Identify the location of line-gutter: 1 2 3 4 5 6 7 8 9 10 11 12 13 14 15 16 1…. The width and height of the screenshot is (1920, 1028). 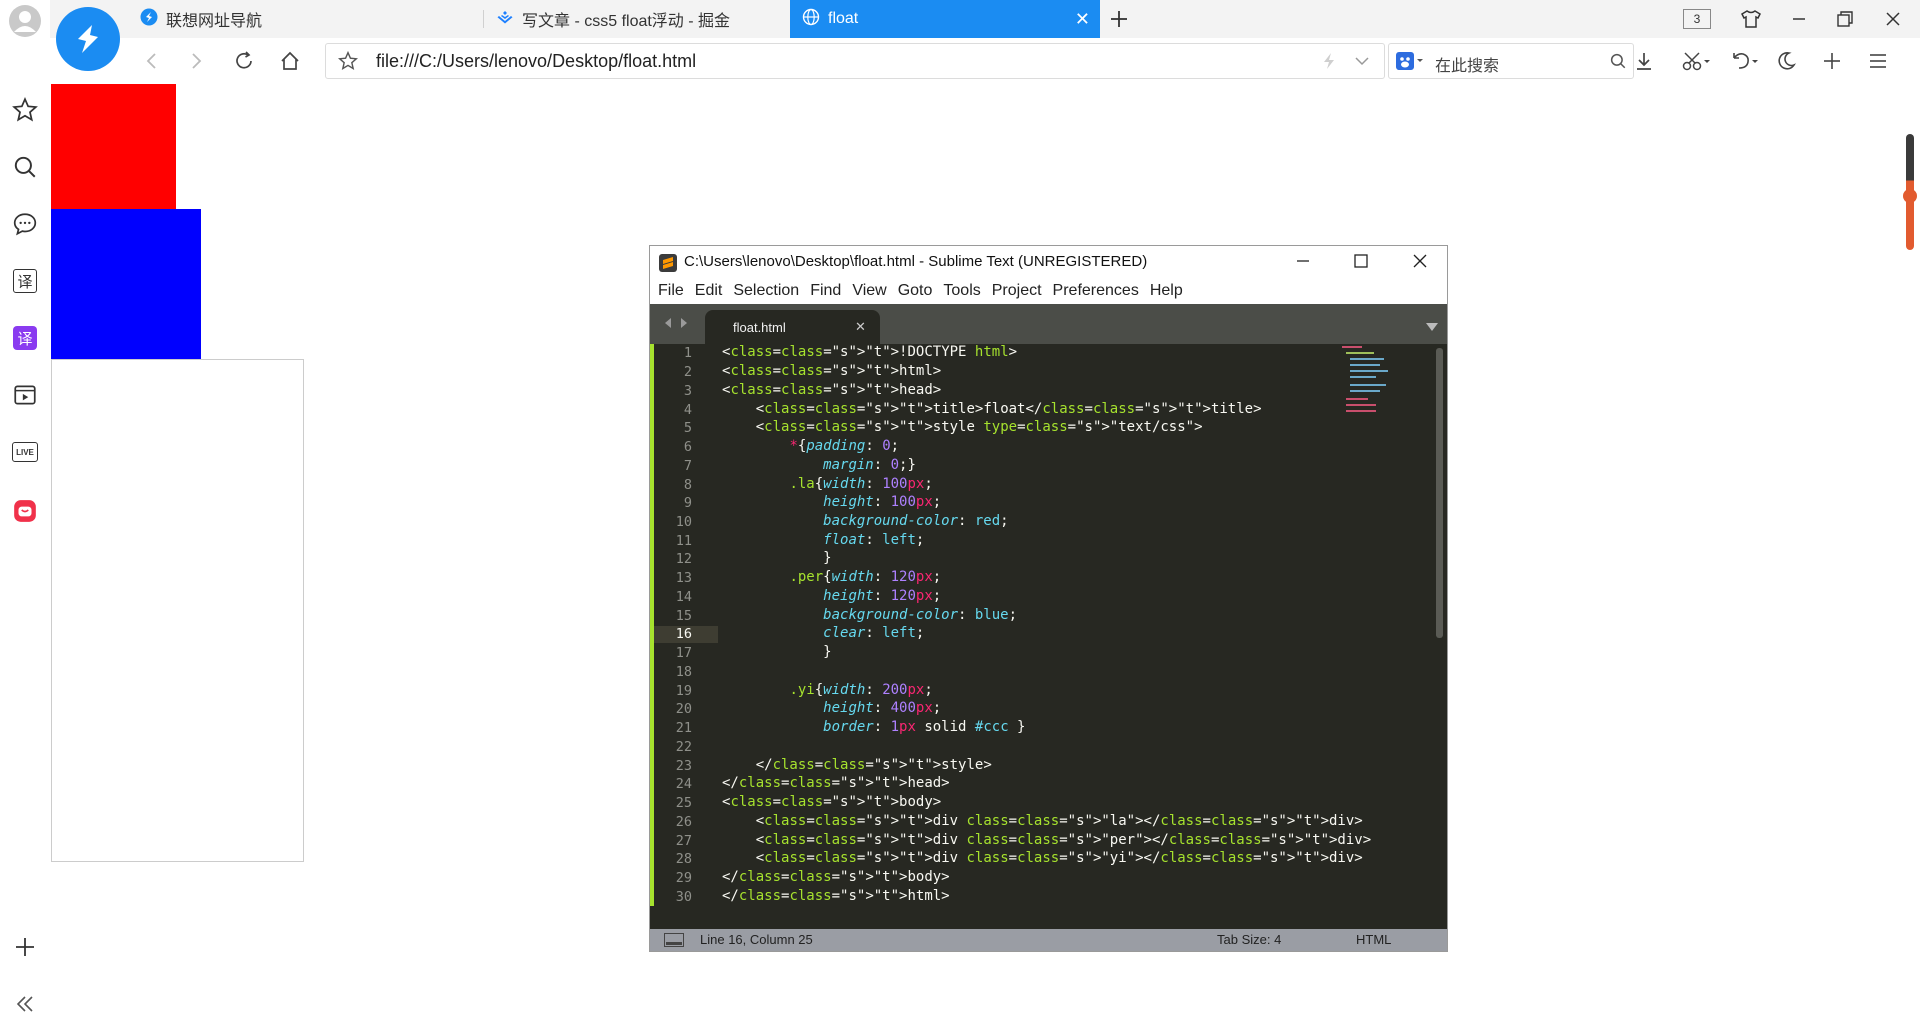
(683, 636).